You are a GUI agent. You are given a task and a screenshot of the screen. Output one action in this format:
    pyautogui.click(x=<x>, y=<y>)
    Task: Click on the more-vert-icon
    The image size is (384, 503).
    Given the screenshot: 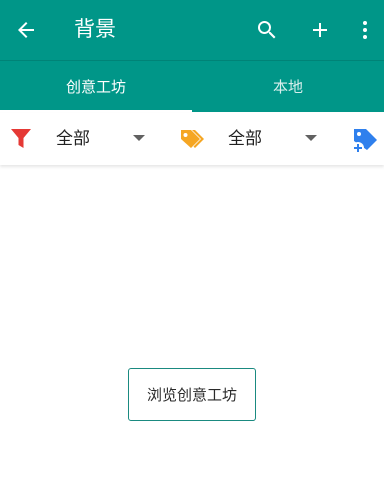 What is the action you would take?
    pyautogui.click(x=365, y=30)
    